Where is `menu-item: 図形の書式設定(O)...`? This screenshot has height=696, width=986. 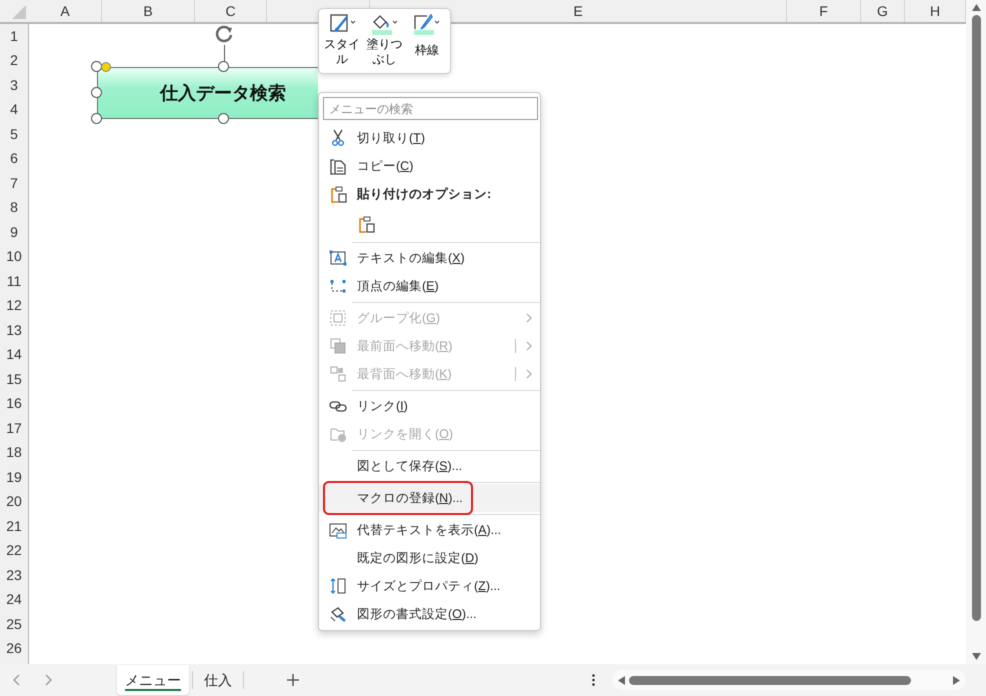
menu-item: 図形の書式設定(O)... is located at coordinates (429, 614).